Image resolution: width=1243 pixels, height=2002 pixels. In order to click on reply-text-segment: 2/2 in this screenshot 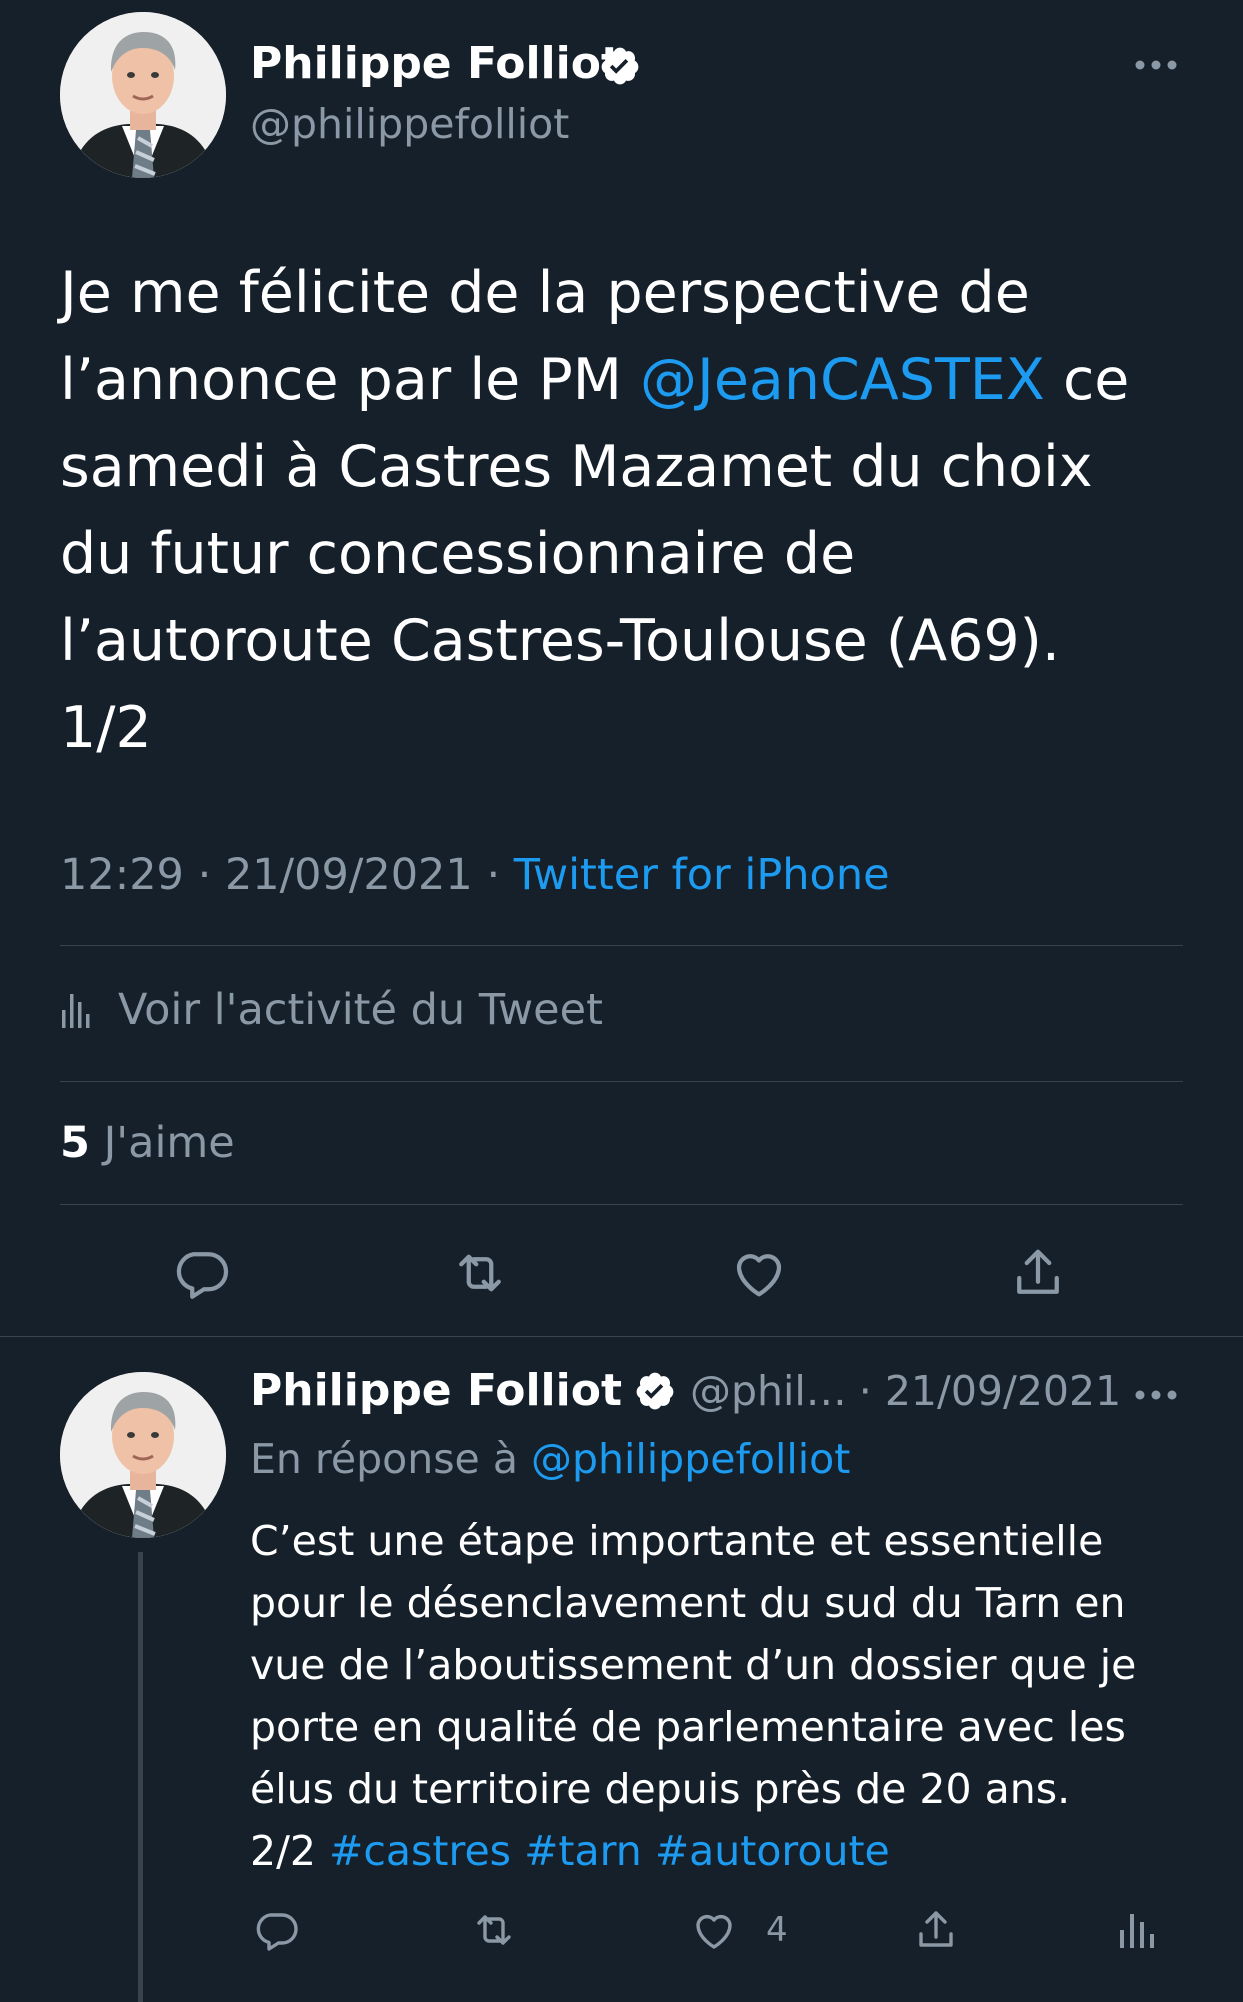, I will do `click(290, 1851)`.